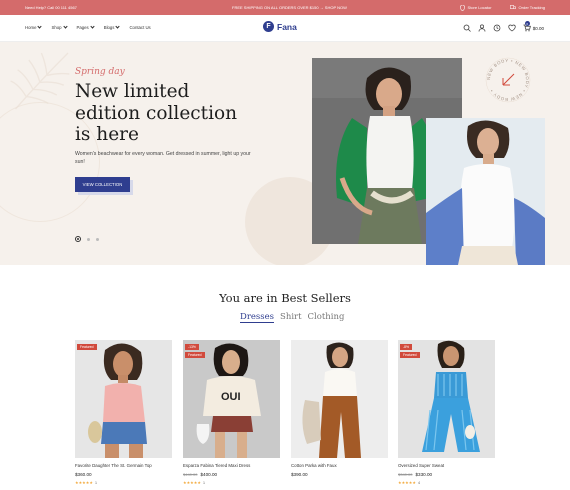 The height and width of the screenshot is (490, 570). Describe the element at coordinates (406, 347) in the screenshot. I see `discount-badge: -8%` at that location.